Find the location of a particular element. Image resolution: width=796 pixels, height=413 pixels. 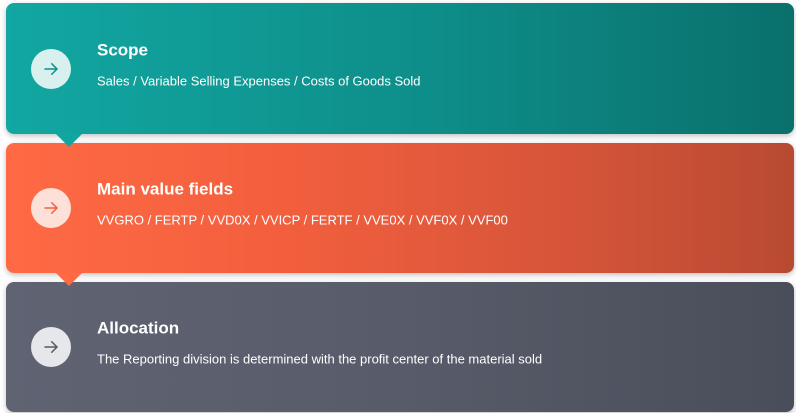

card-title: Main value fields is located at coordinates (165, 189).